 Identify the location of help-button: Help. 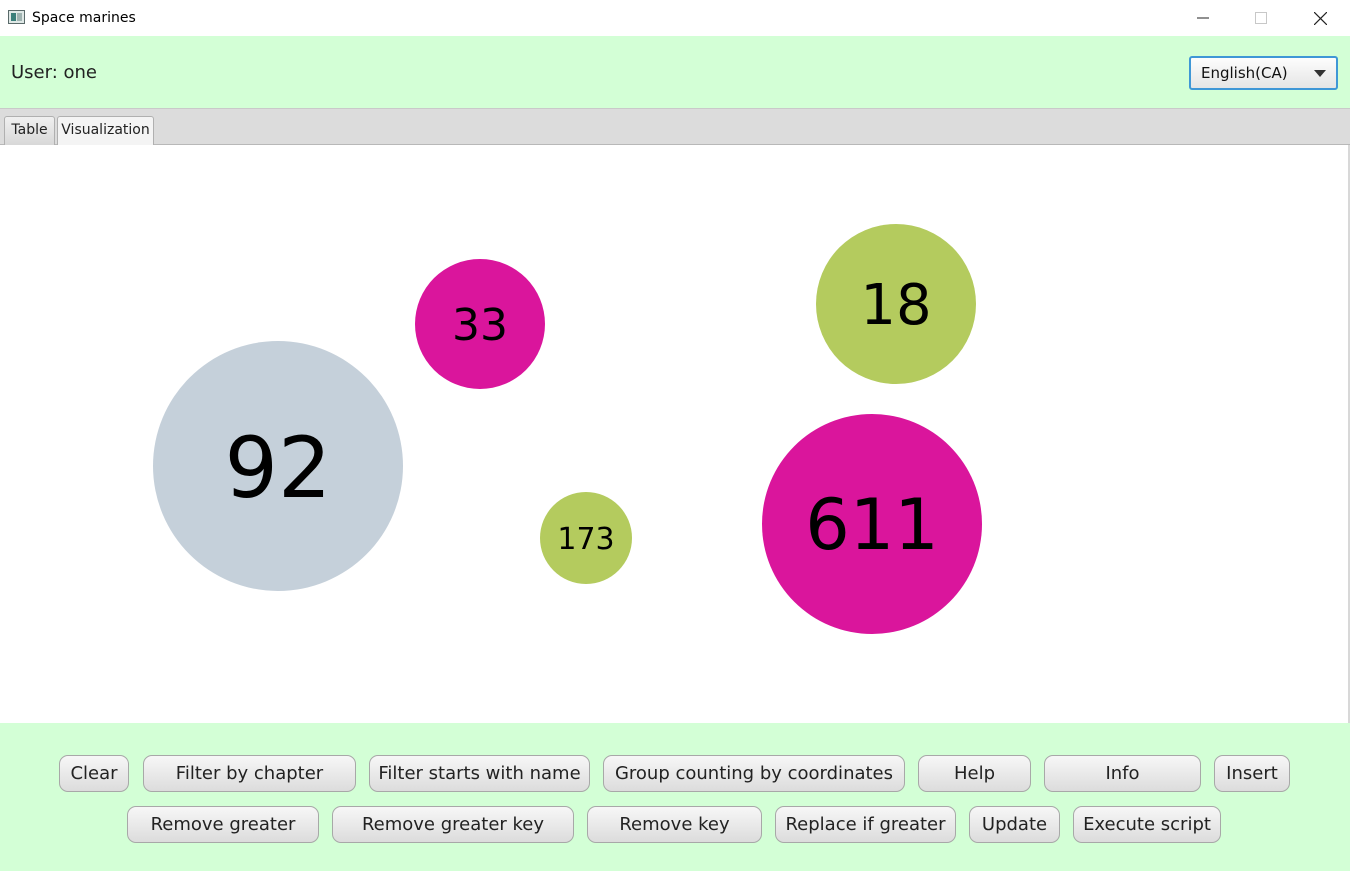
(974, 773).